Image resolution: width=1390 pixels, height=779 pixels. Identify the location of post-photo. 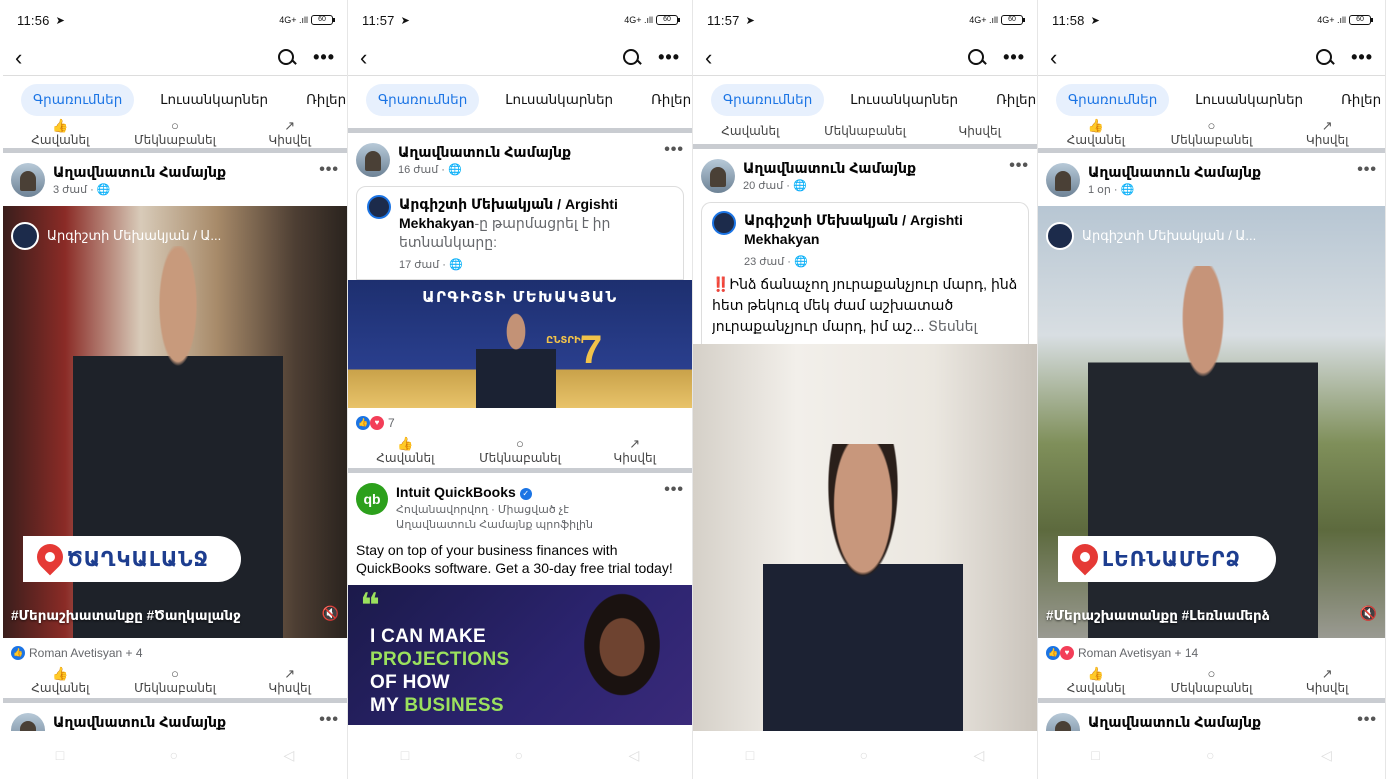
(865, 537).